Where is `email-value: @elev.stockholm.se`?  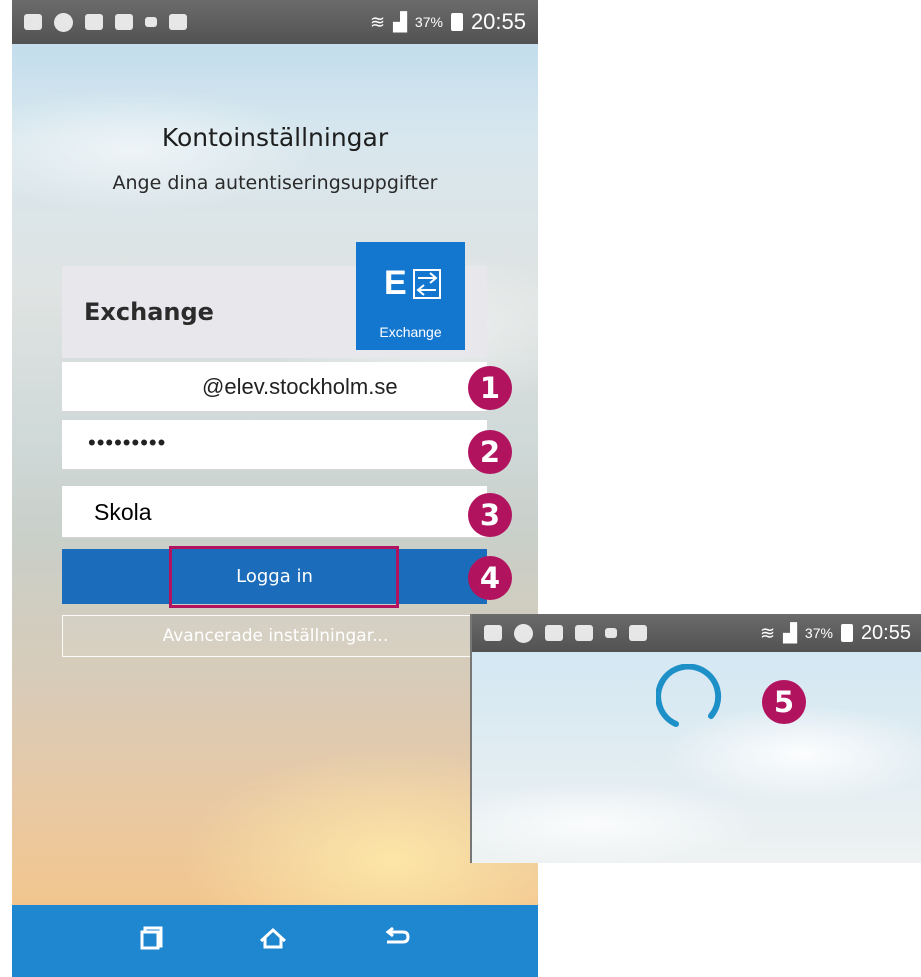 email-value: @elev.stockholm.se is located at coordinates (300, 386).